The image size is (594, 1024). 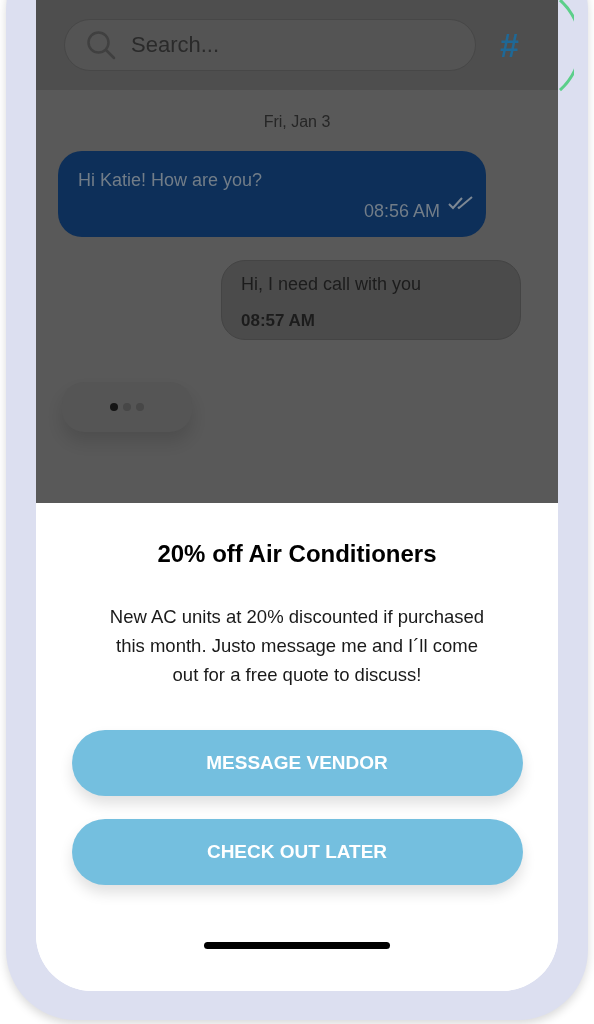 I want to click on message-text: Hi Katie! How are you?, so click(x=171, y=180).